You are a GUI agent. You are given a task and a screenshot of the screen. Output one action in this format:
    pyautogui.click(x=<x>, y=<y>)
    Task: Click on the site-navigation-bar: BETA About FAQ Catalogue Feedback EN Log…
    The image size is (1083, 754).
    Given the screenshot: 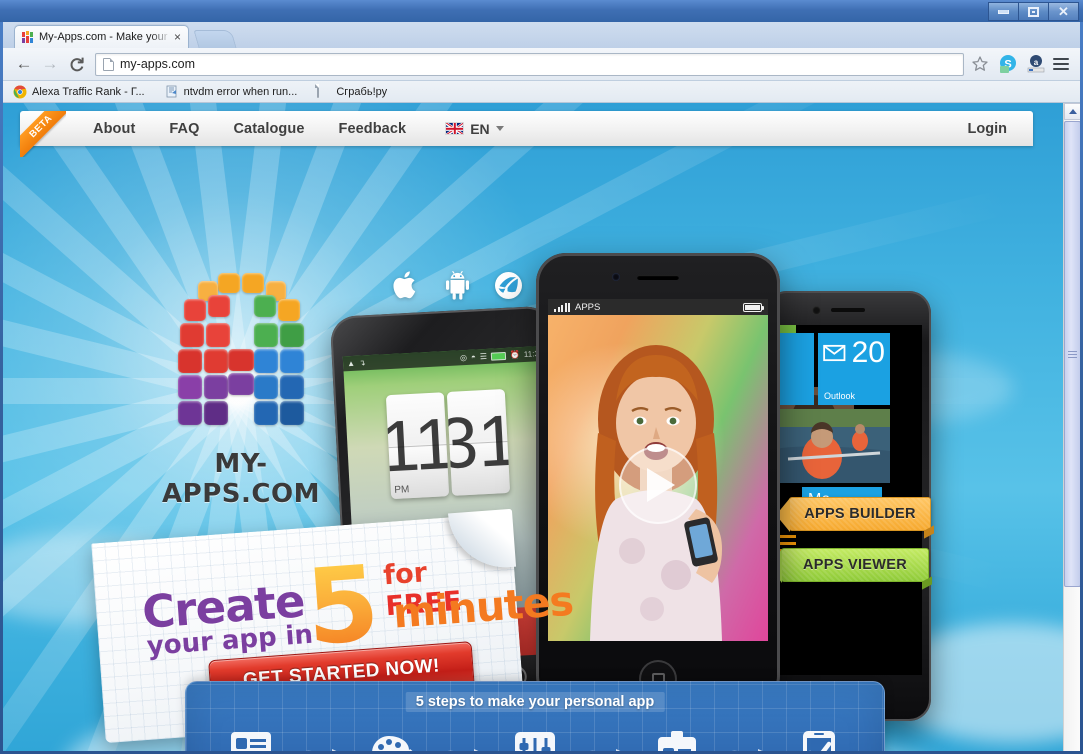 What is the action you would take?
    pyautogui.click(x=526, y=134)
    